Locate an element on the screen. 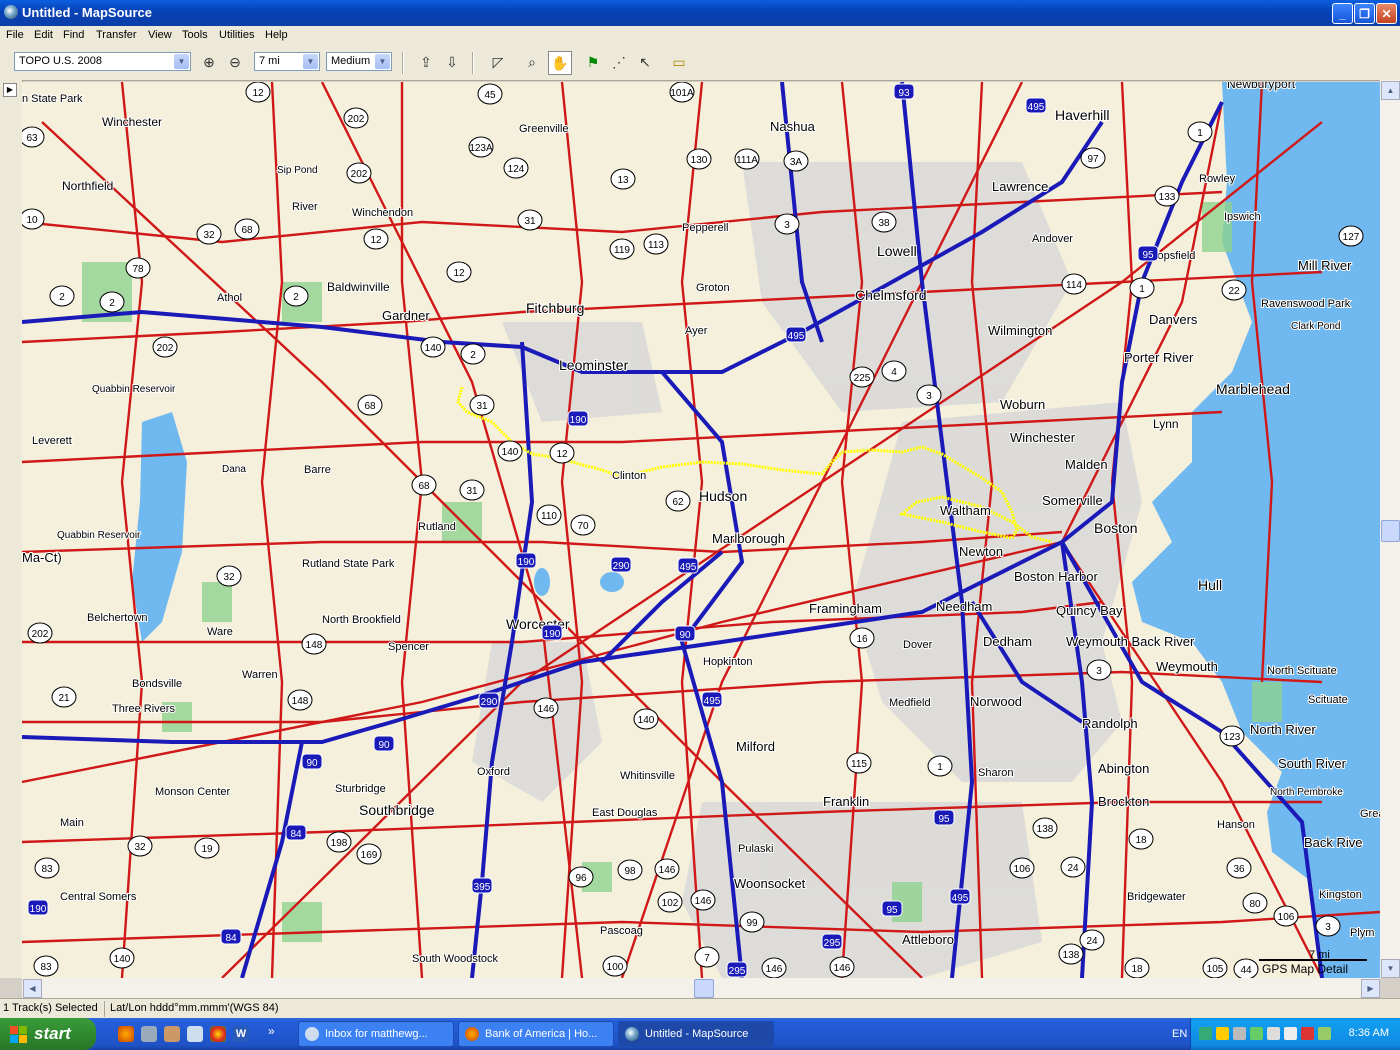  route-shield-number: 12 is located at coordinates (258, 93).